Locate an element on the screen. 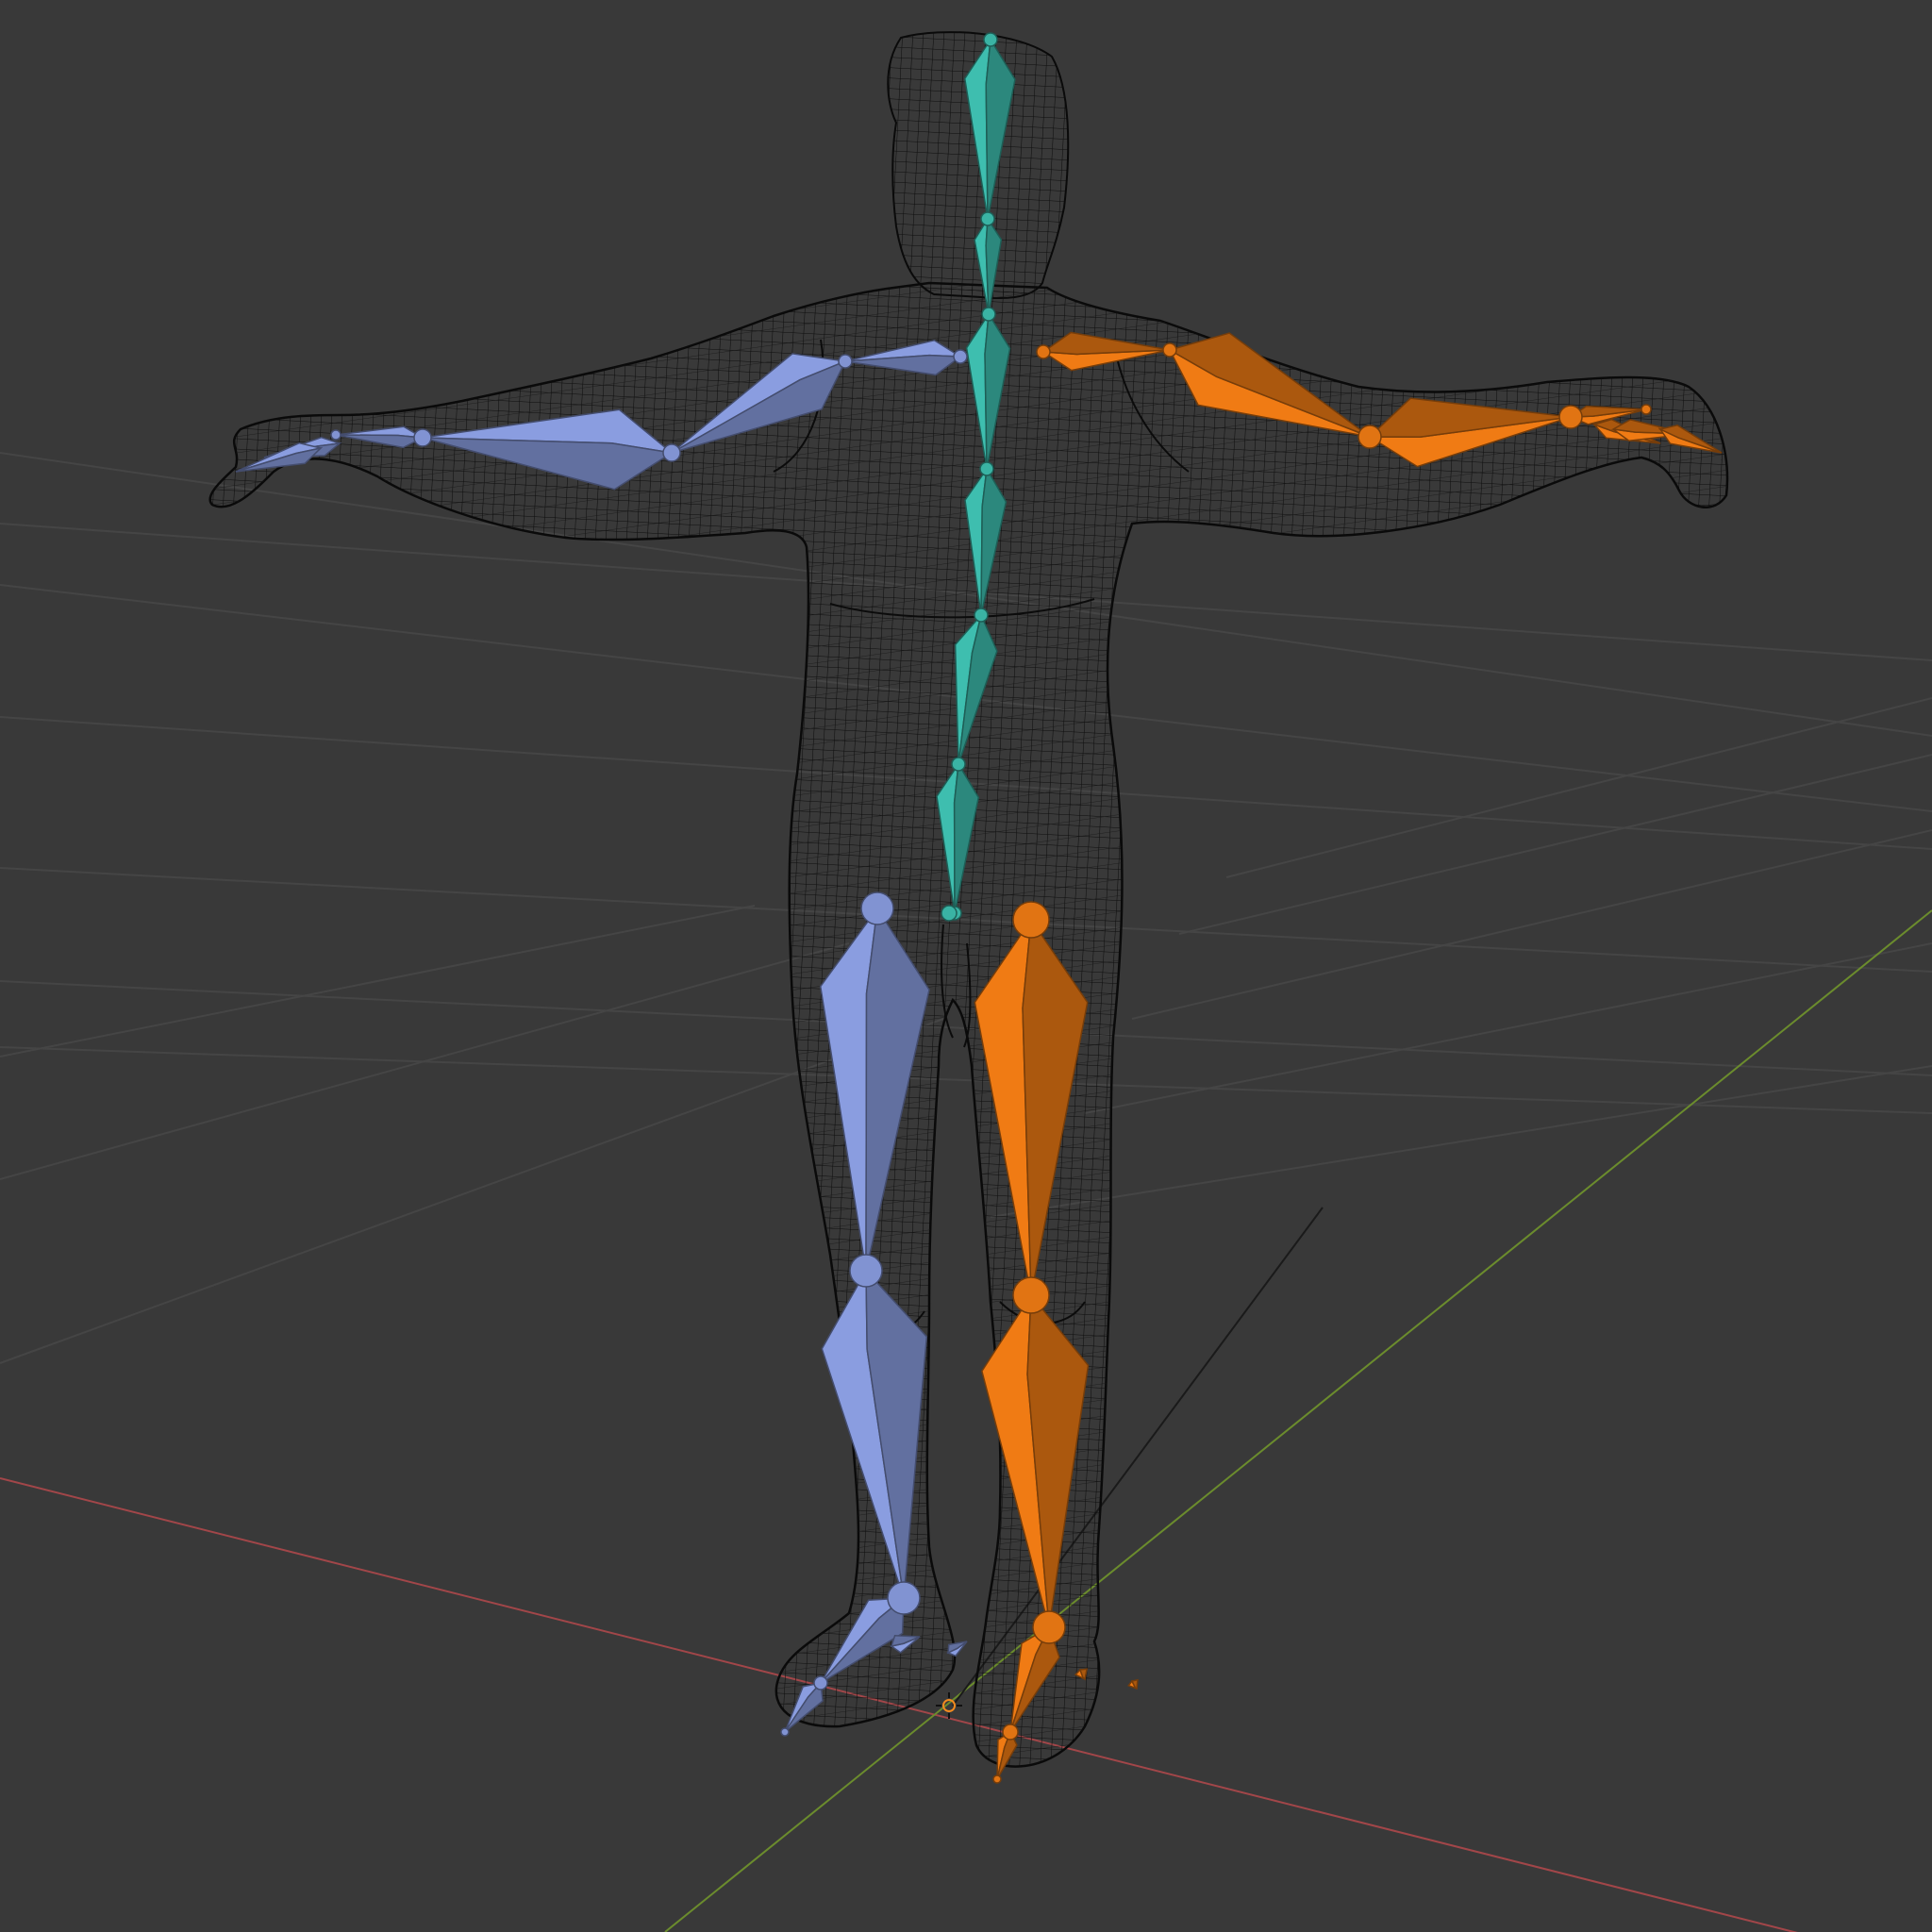 The image size is (1932, 1932). pelvis-joint is located at coordinates (949, 914).